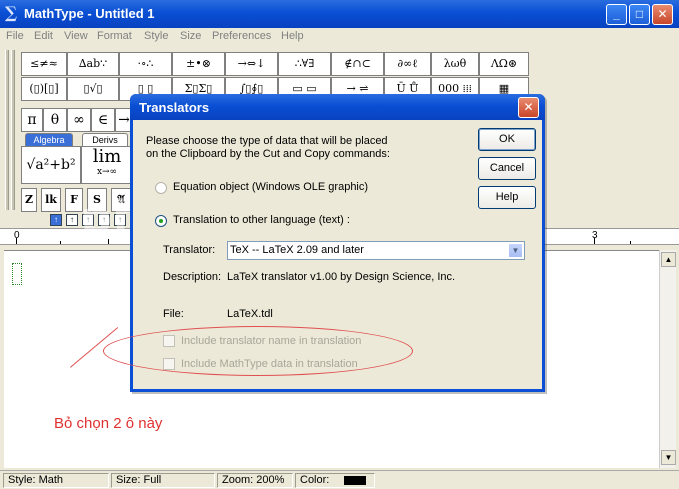  I want to click on menu-preferences: Preferences, so click(241, 36).